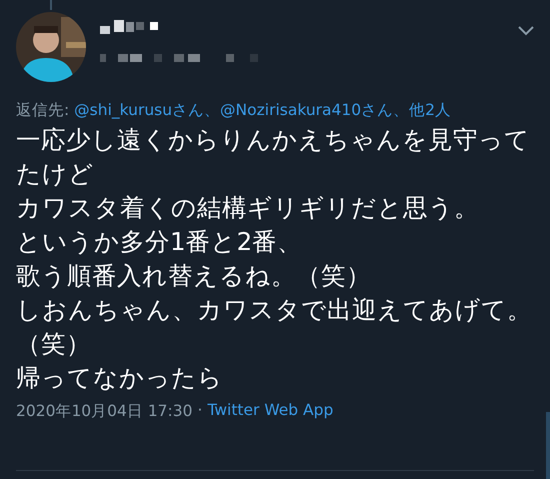  I want to click on tweet-text: 帰ってなかったら, so click(119, 378).